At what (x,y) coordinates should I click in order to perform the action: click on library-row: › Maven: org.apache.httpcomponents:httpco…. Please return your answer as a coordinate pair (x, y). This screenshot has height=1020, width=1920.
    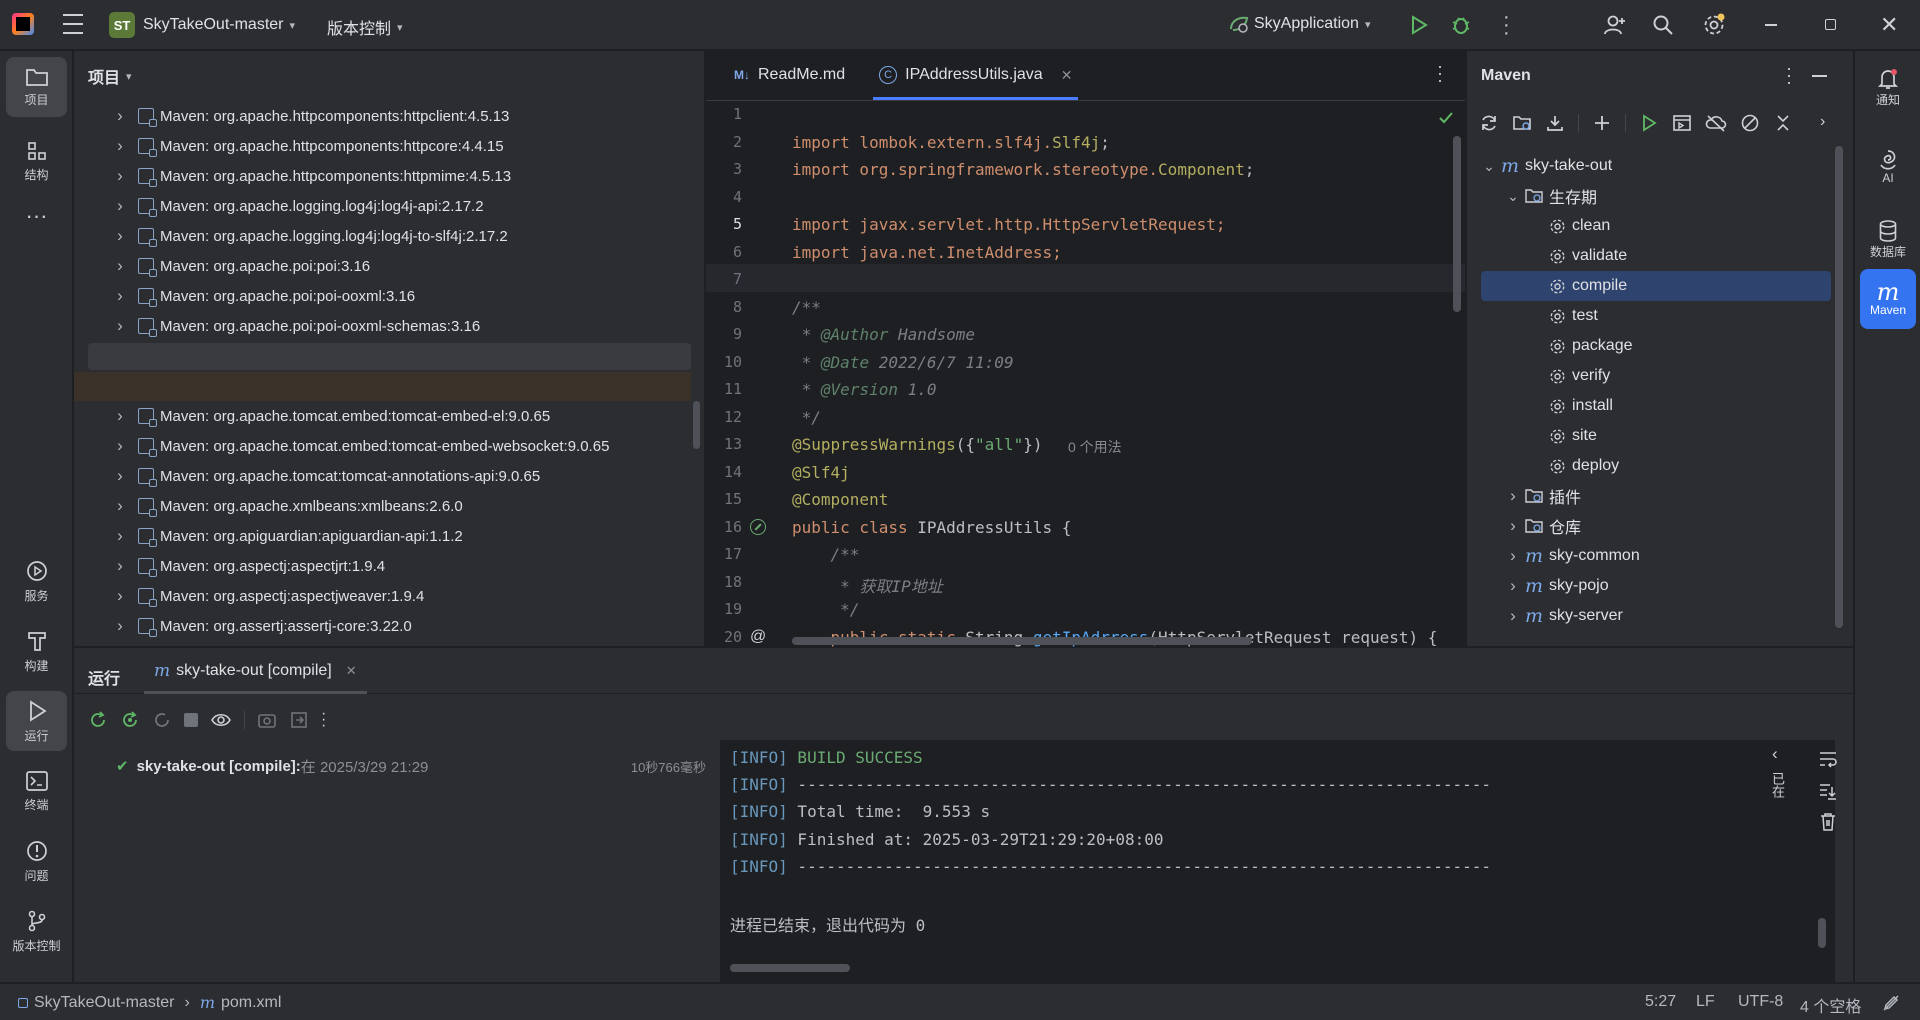
    Looking at the image, I should click on (308, 146).